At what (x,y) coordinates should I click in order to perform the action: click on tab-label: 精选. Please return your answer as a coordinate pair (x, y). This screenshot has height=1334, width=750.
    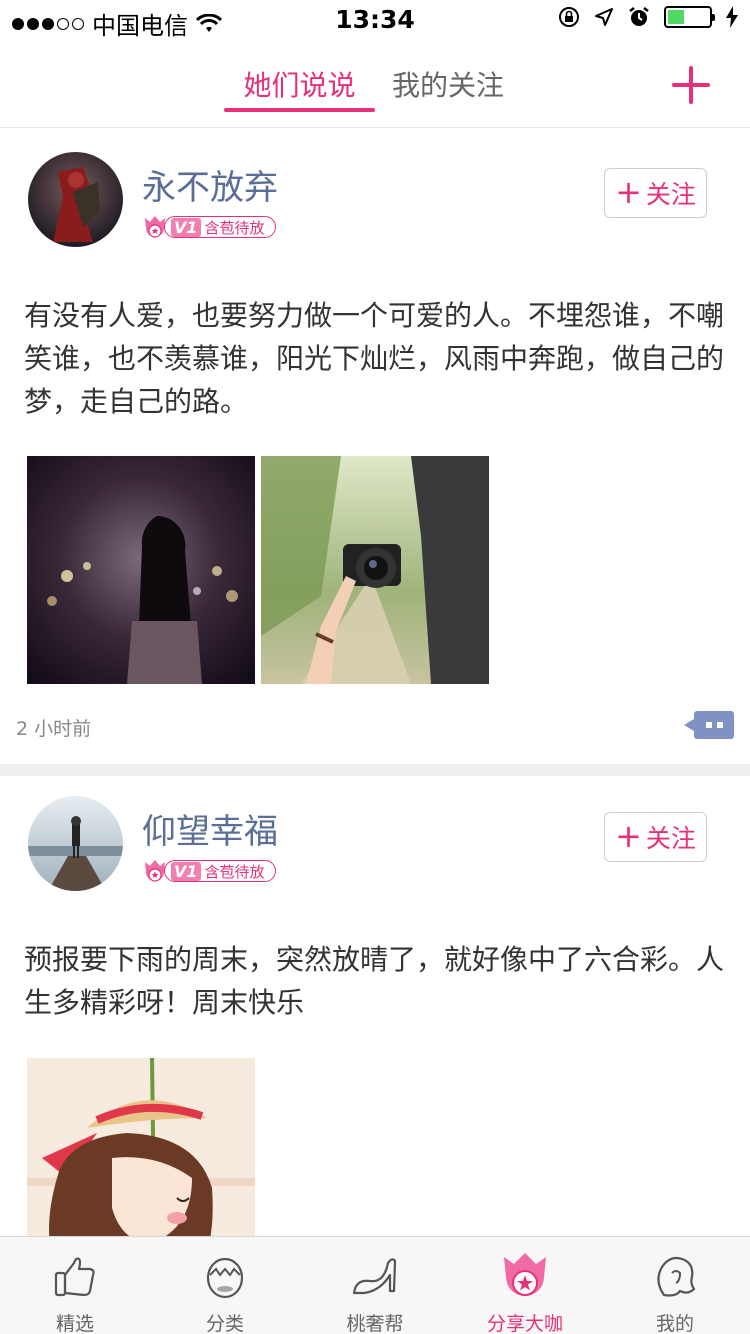
    Looking at the image, I should click on (74, 1323).